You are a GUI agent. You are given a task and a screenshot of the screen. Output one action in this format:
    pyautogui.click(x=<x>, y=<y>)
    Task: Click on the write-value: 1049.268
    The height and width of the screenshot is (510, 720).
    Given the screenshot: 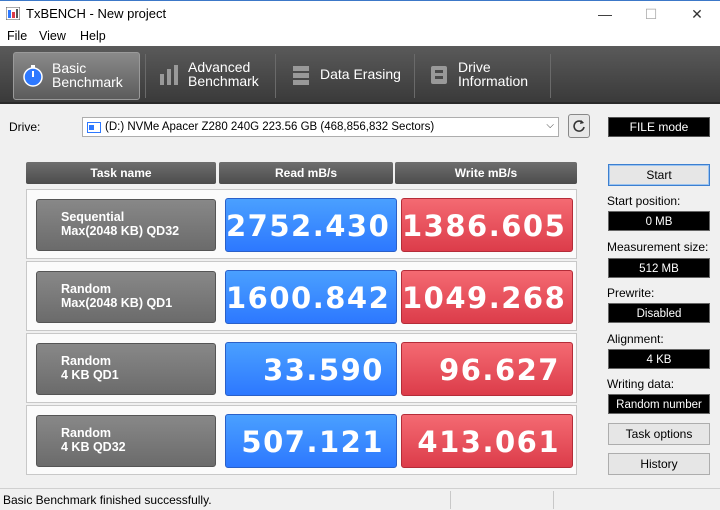 What is the action you would take?
    pyautogui.click(x=487, y=297)
    